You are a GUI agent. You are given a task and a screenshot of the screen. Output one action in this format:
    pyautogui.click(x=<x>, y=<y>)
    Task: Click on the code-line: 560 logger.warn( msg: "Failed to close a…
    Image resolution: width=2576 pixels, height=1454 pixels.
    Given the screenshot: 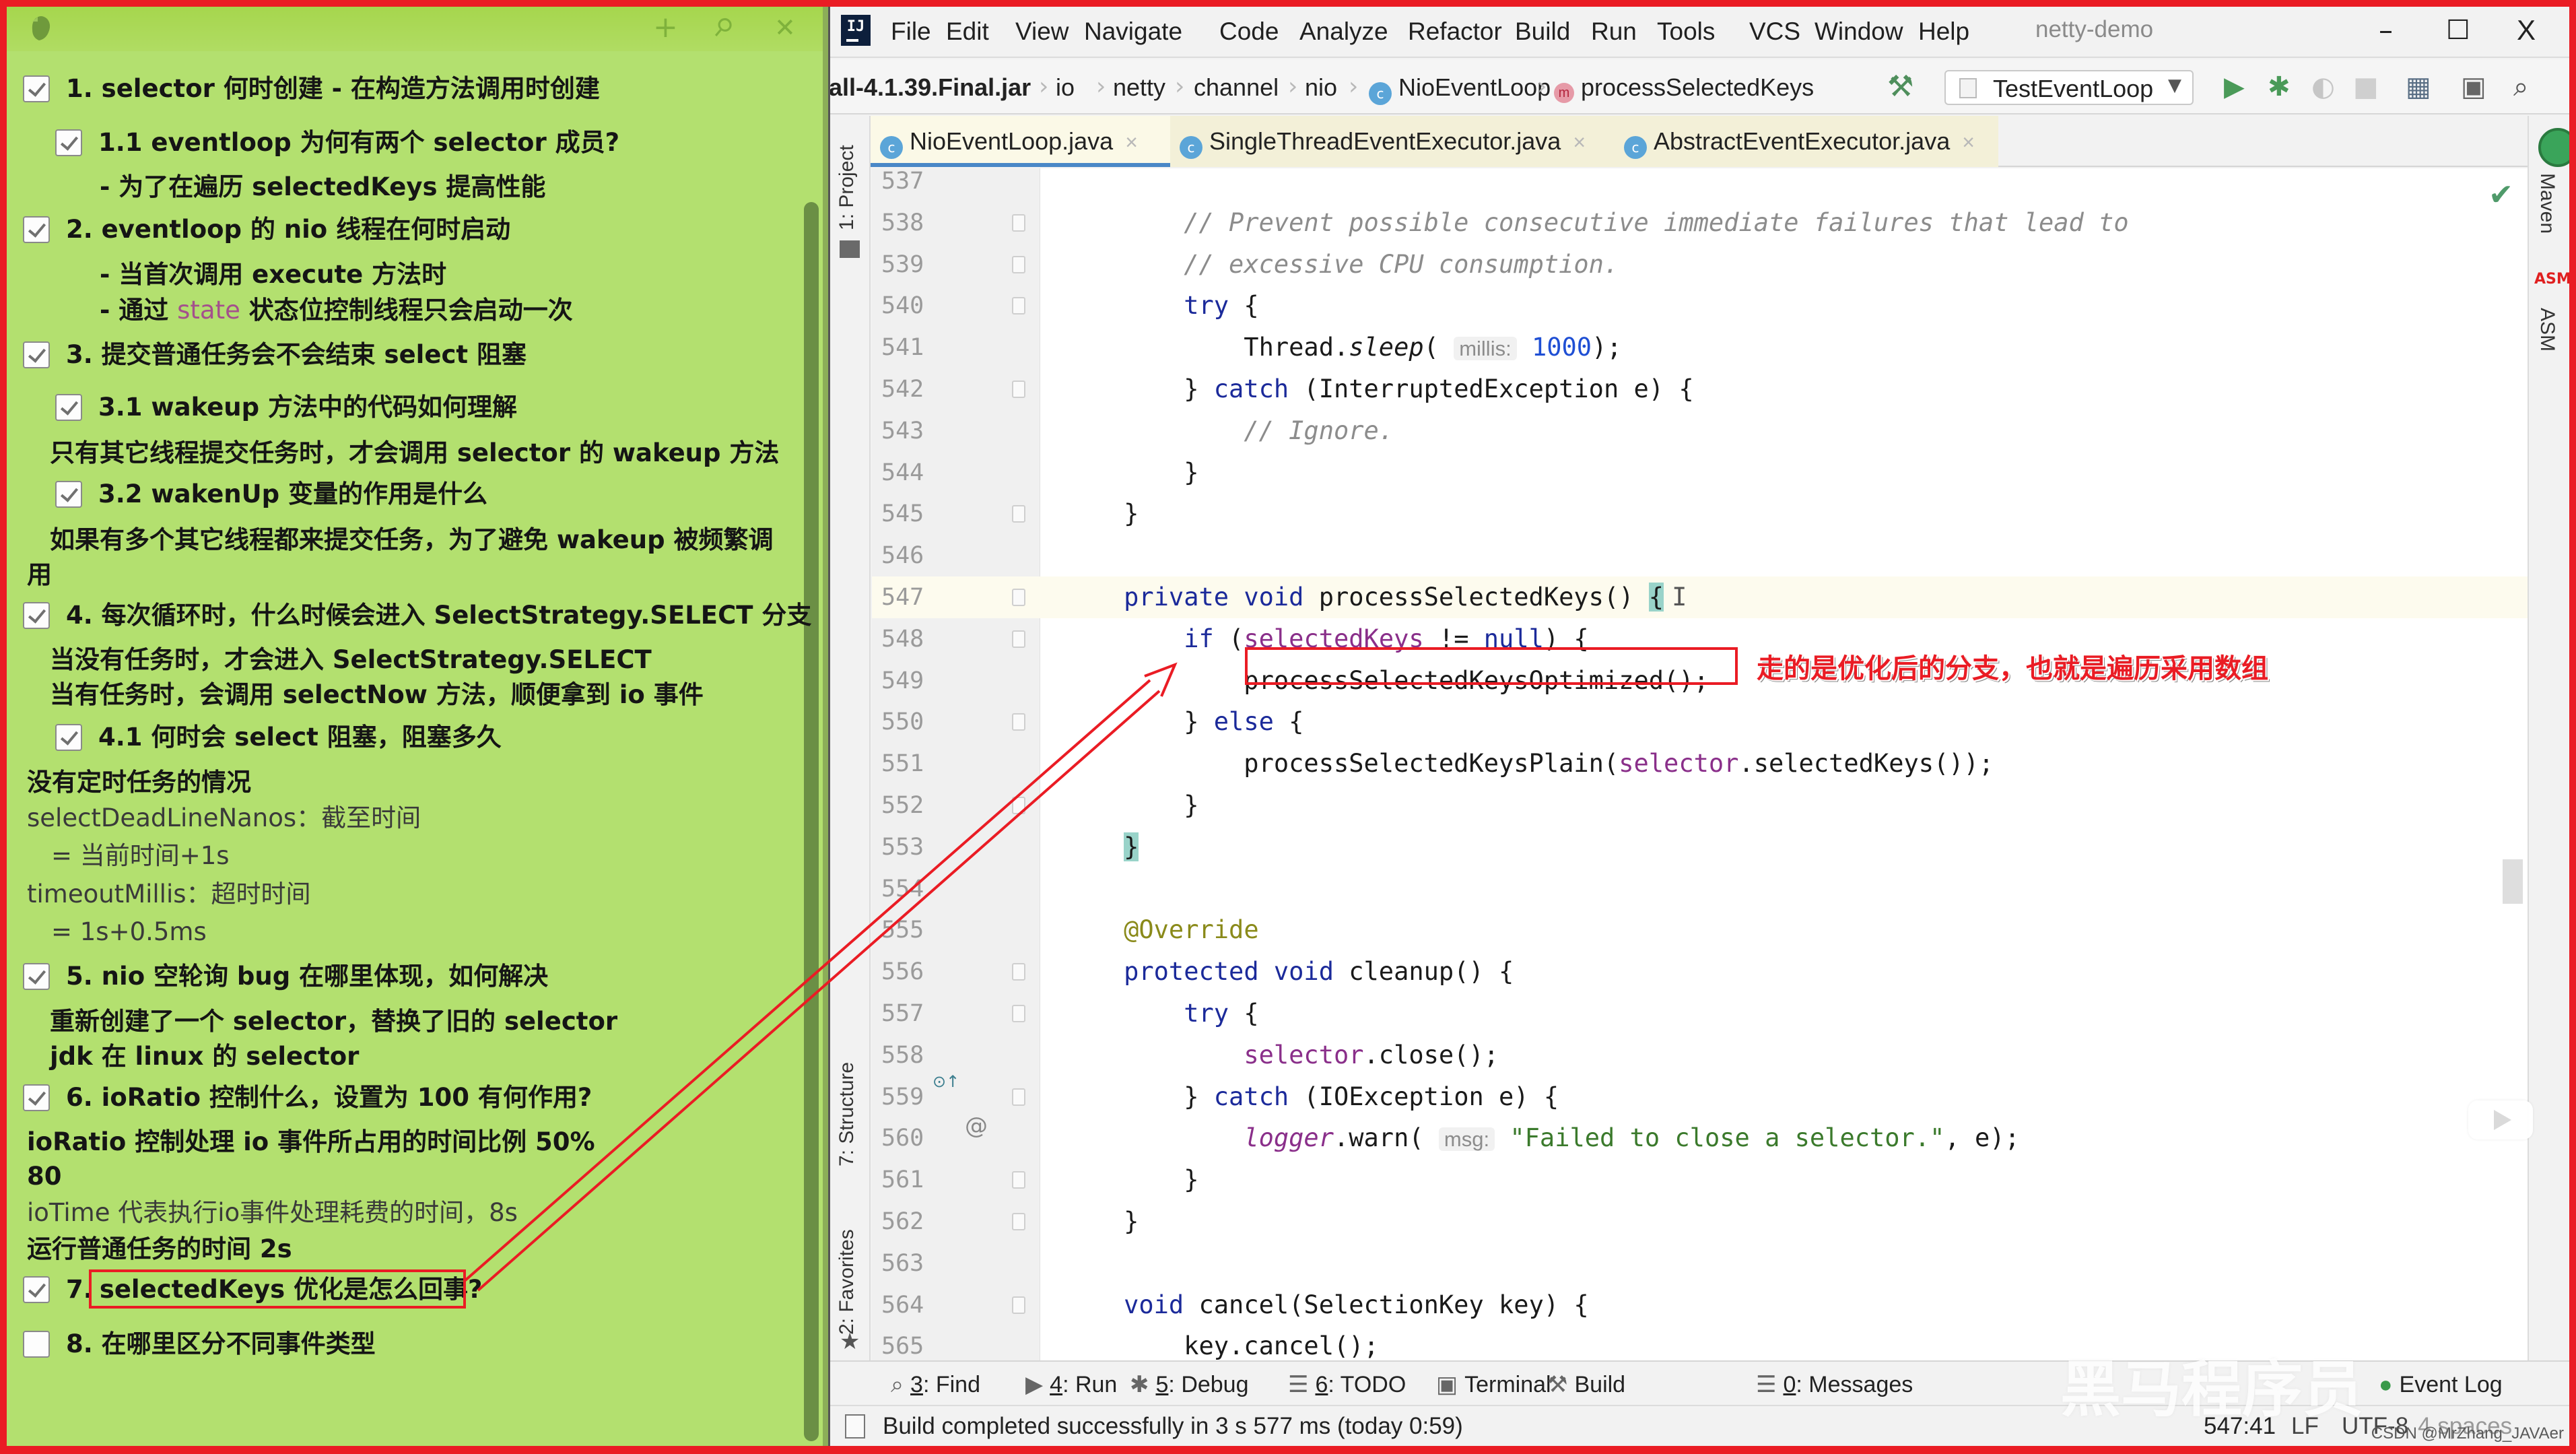 What is the action you would take?
    pyautogui.click(x=1700, y=1138)
    